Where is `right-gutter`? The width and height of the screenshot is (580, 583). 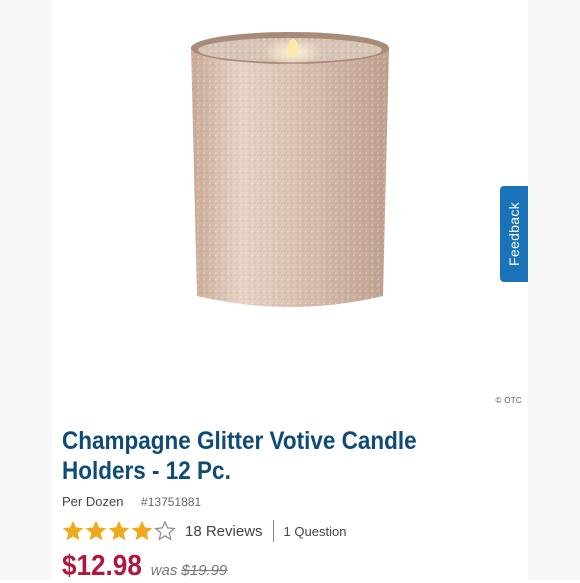
right-gutter is located at coordinates (554, 290).